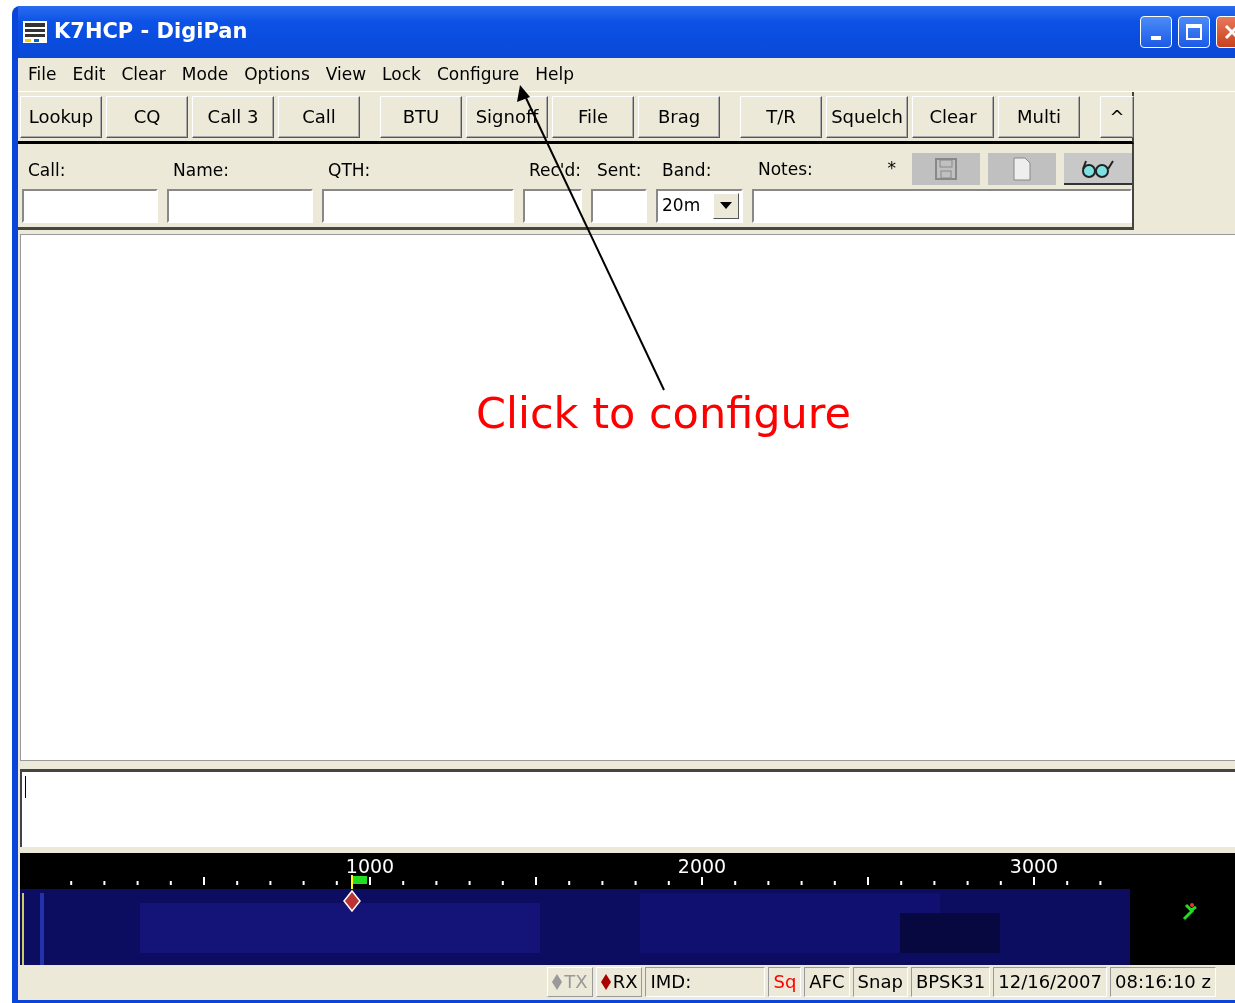 Image resolution: width=1235 pixels, height=1003 pixels. I want to click on field-label: QTH:, so click(349, 170).